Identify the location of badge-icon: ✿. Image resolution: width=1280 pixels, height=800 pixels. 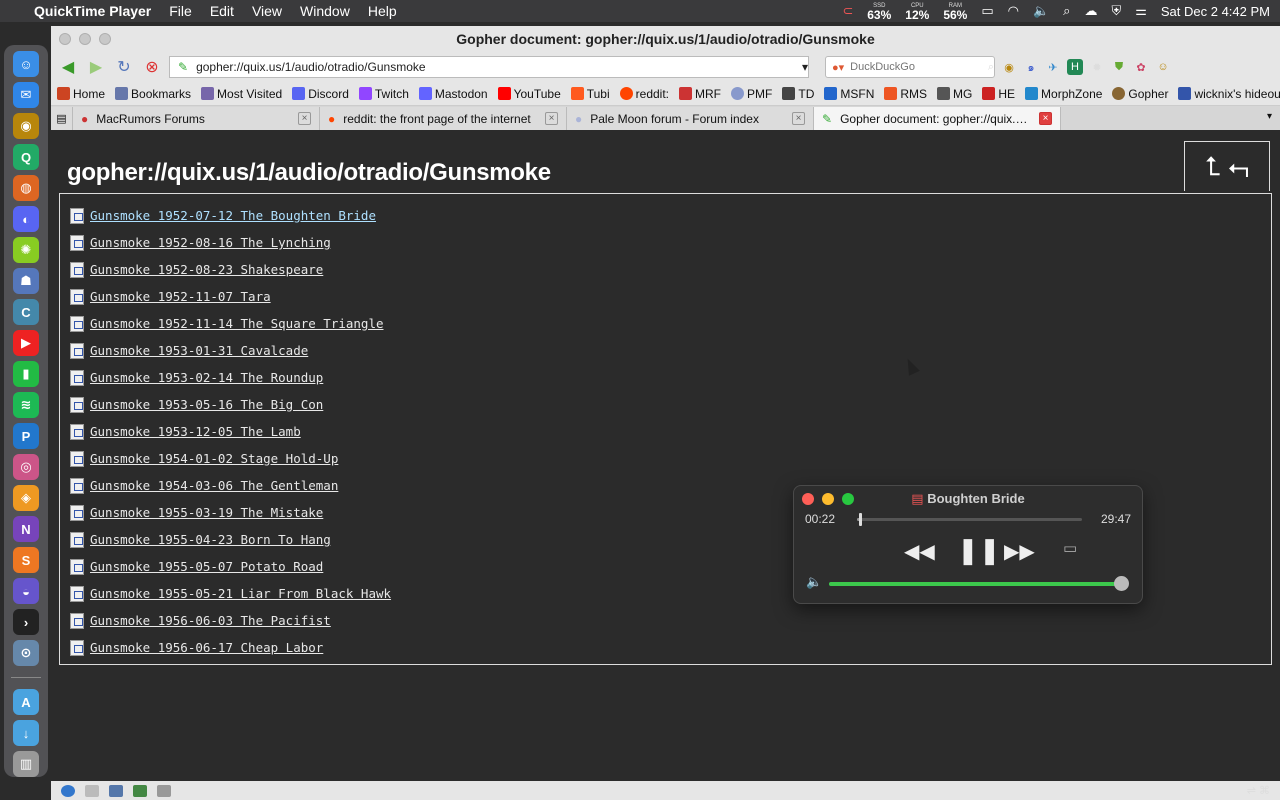
(1141, 67).